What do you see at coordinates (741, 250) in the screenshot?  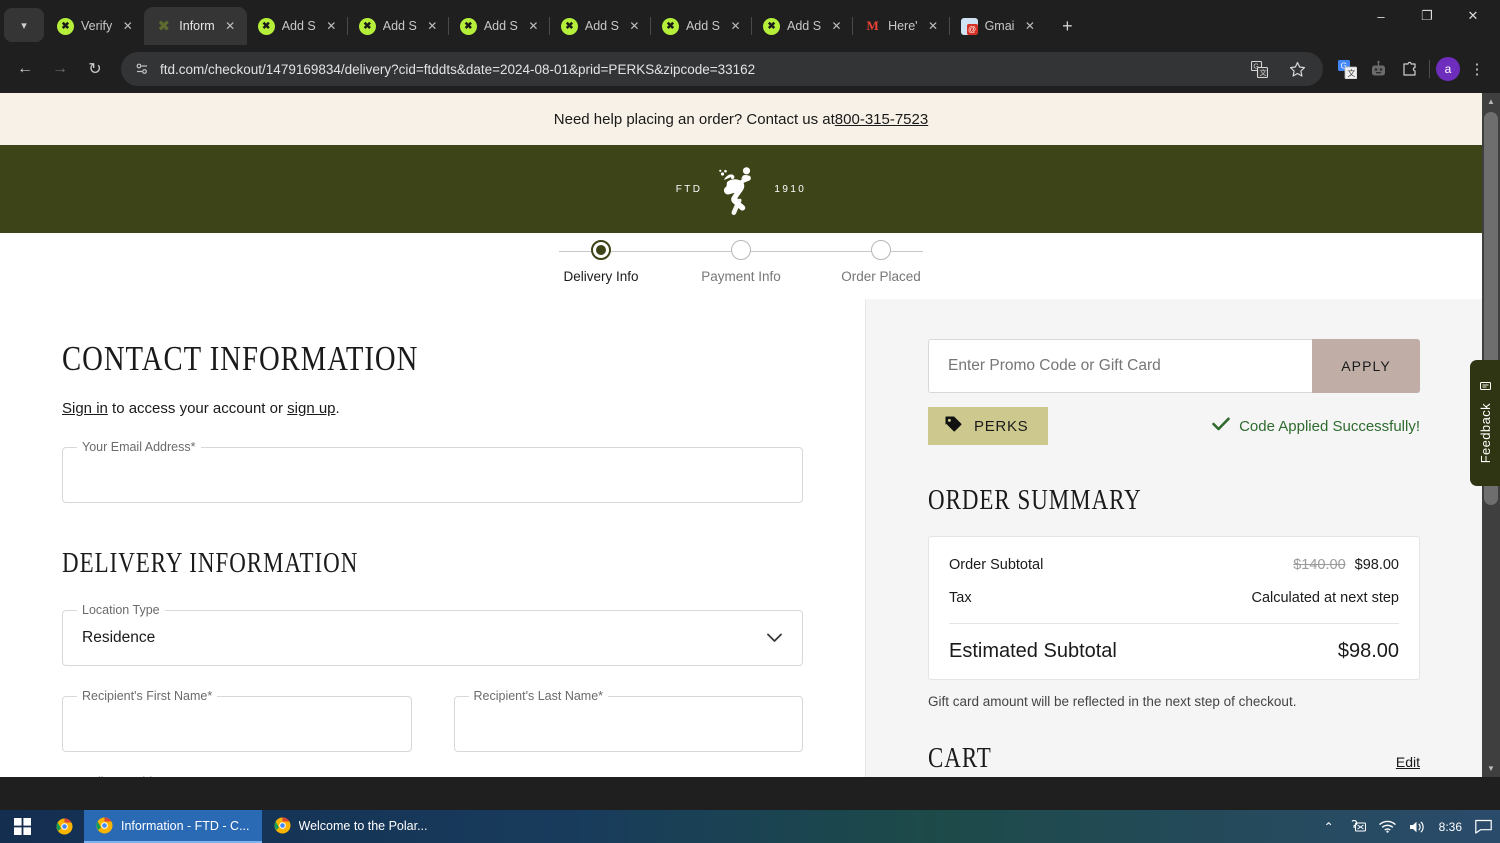 I see `step-dot-icon` at bounding box center [741, 250].